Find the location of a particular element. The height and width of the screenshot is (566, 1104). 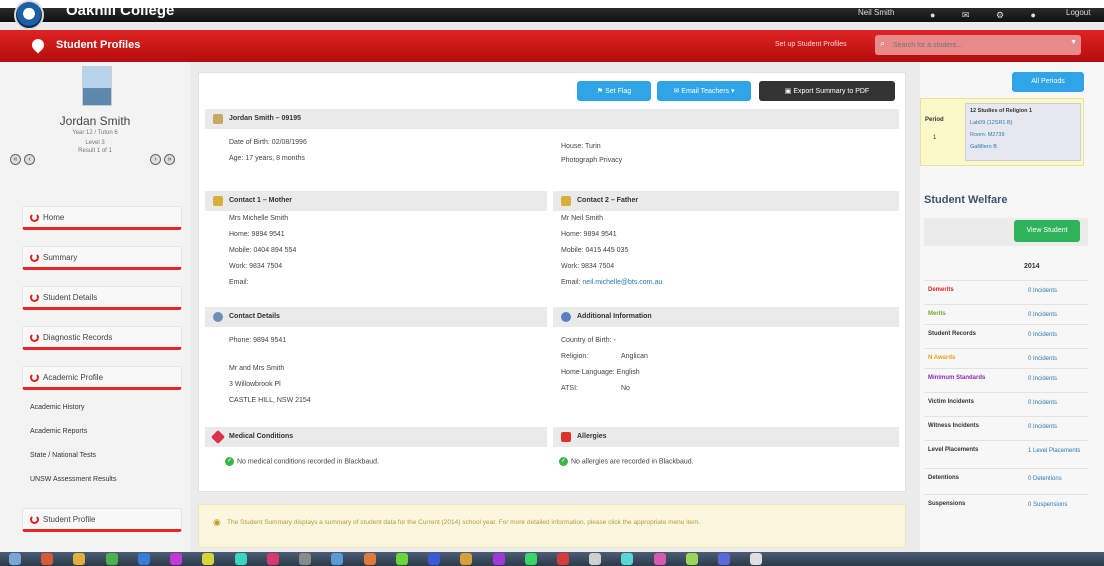

welfare-row: Minimum Standards 0 Incidents is located at coordinates (1006, 380).